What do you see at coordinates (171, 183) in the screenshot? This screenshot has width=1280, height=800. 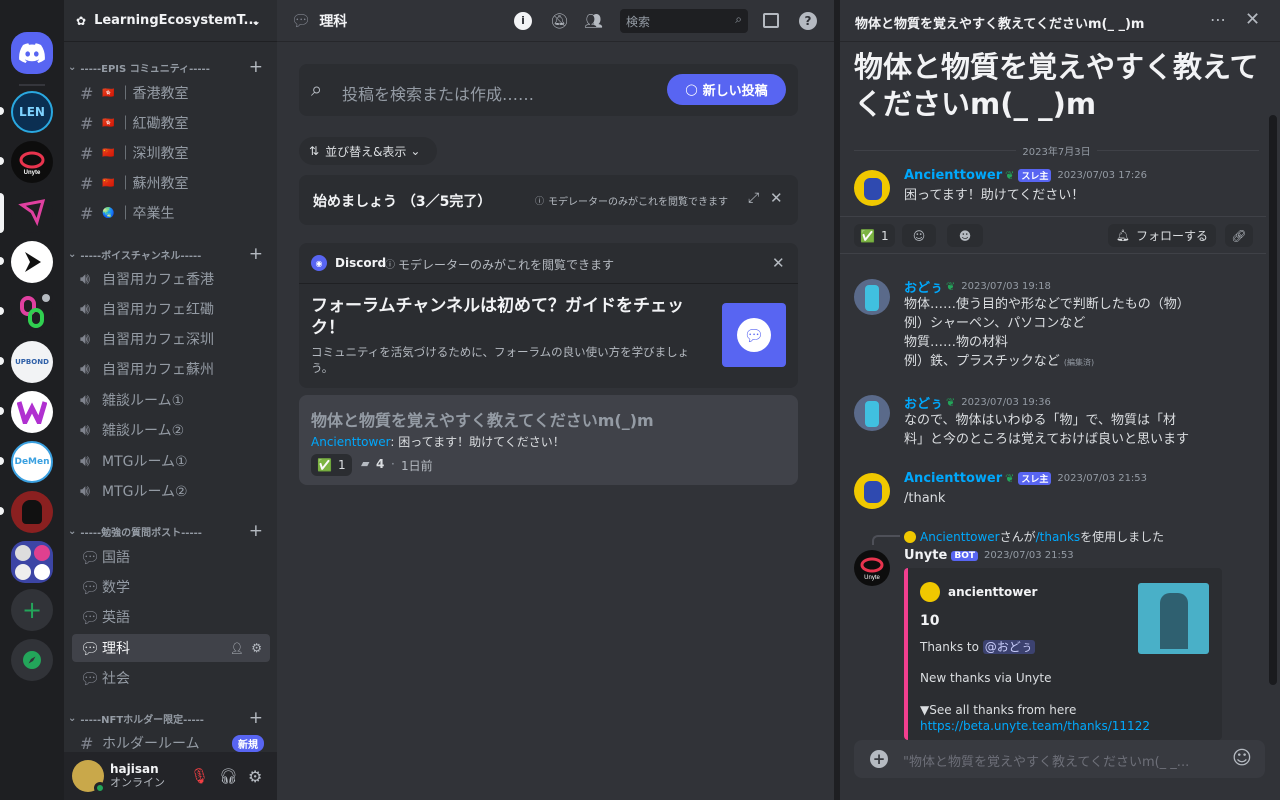 I see `channel-suzhou: # 🇨🇳 ｜蘇州教室` at bounding box center [171, 183].